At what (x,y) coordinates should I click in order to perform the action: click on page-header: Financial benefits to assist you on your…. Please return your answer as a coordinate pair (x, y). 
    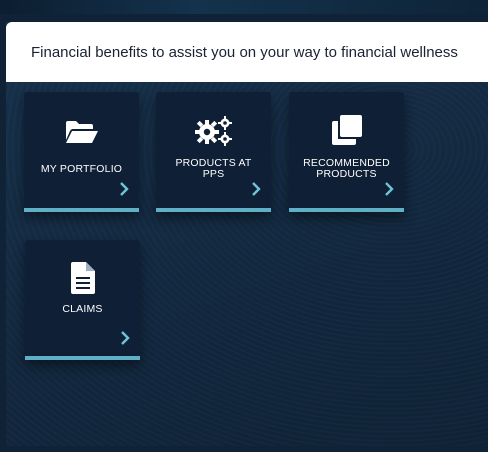
    Looking at the image, I should click on (247, 52).